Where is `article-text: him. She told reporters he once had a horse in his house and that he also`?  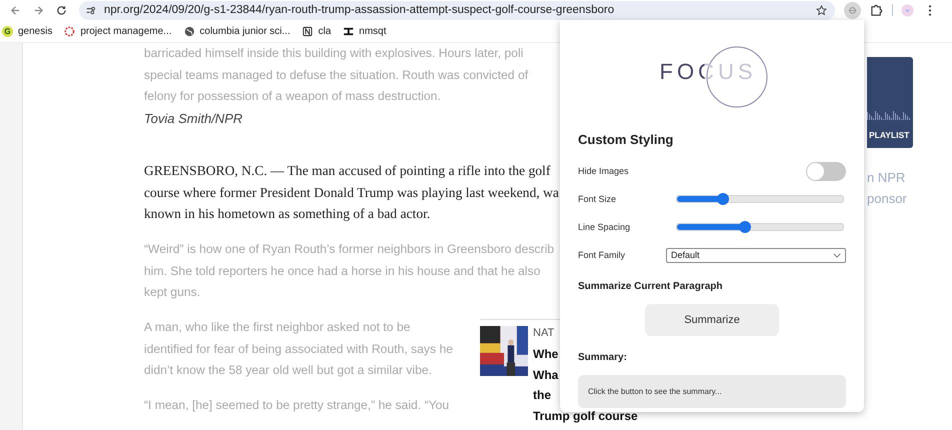 article-text: him. She told reporters he once had a horse in his house and that he also is located at coordinates (342, 271).